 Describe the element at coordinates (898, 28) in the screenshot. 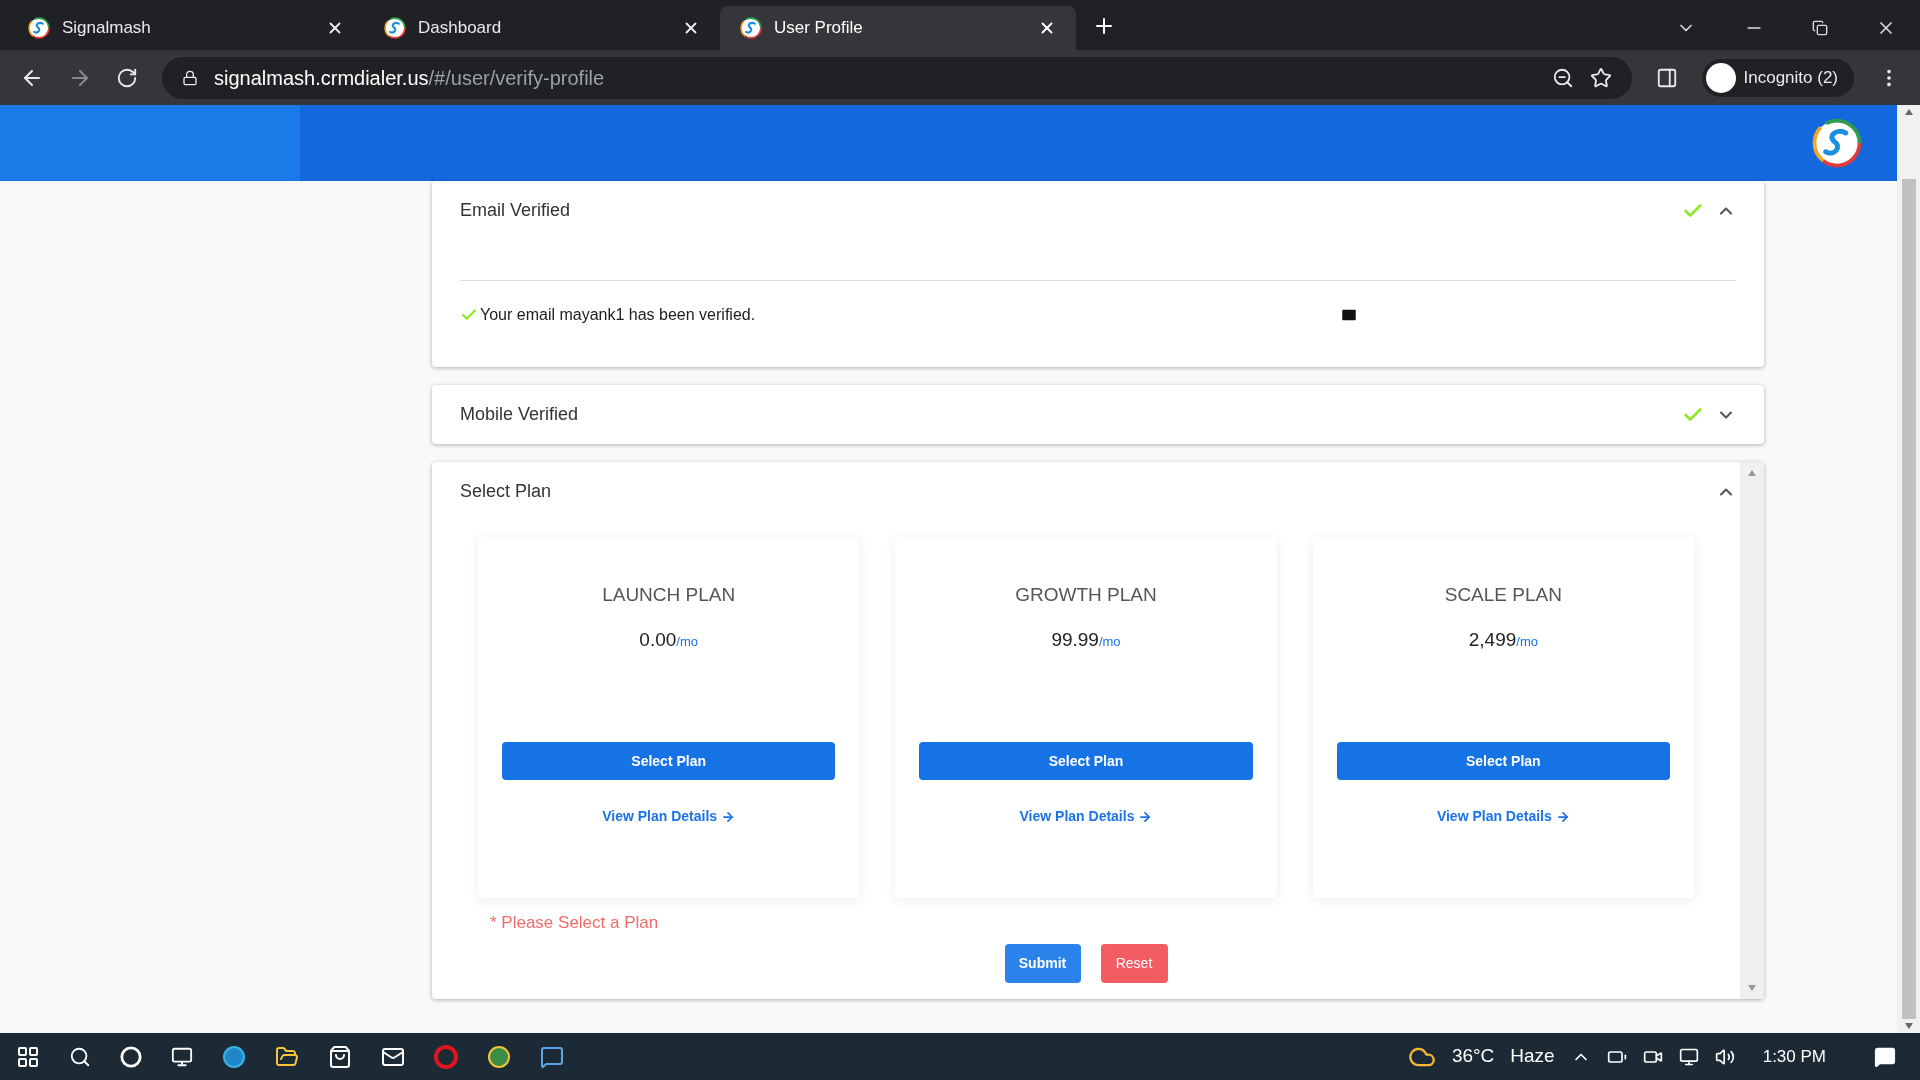

I see `browser-tab: User Profile` at that location.